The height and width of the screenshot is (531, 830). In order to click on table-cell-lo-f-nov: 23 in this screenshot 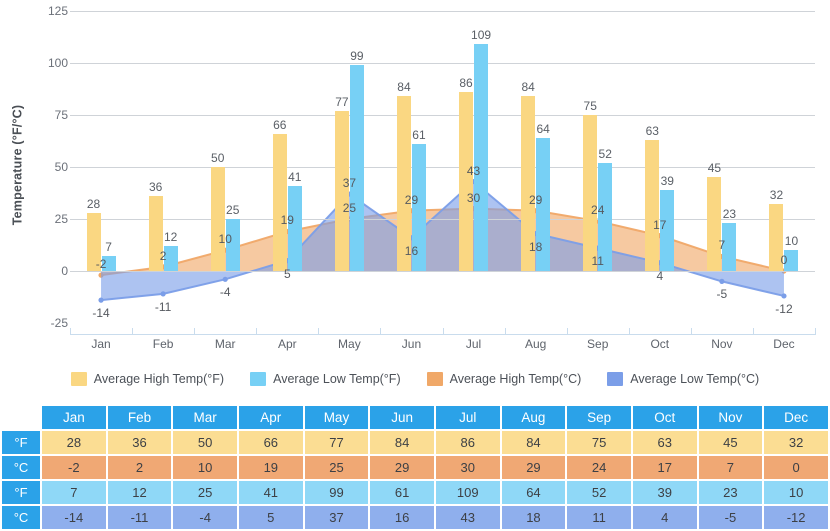, I will do `click(730, 492)`.